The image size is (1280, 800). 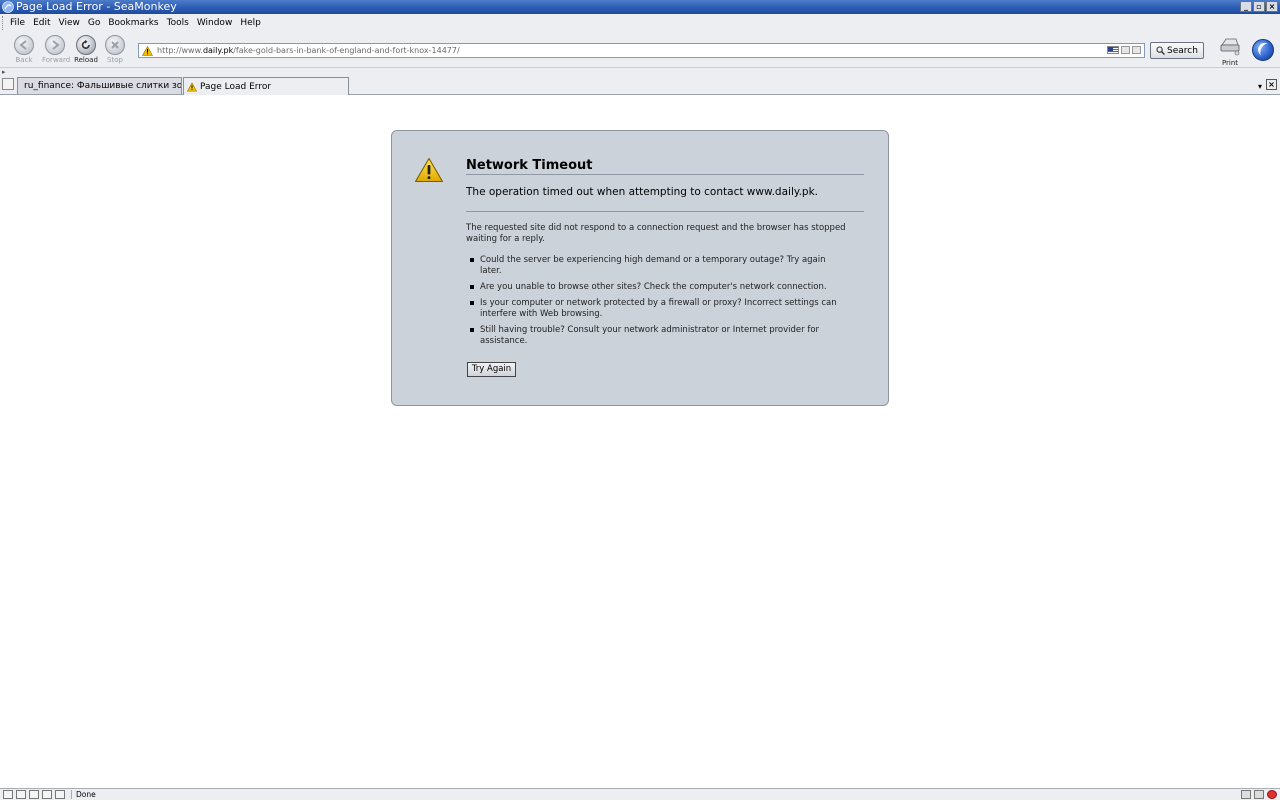 What do you see at coordinates (1182, 50) in the screenshot?
I see `search-label: Search` at bounding box center [1182, 50].